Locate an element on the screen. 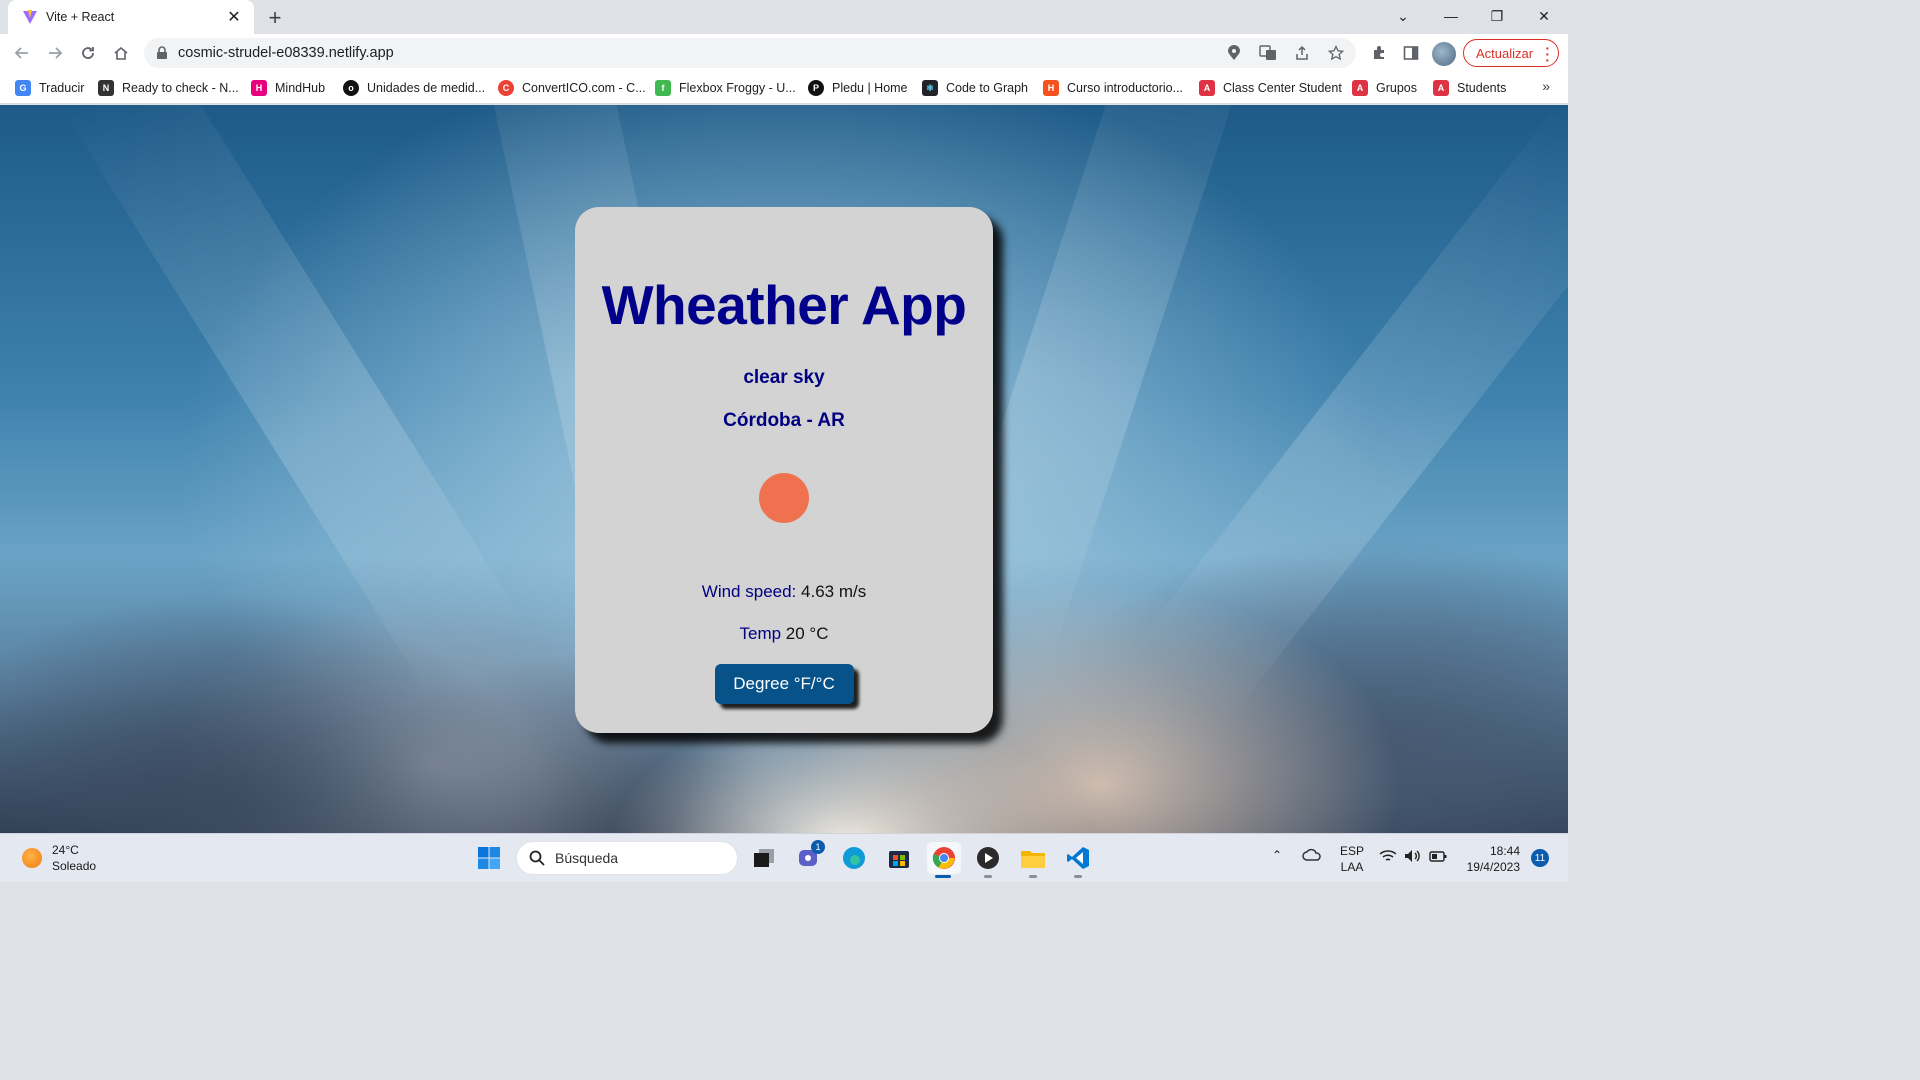  task-view-icon is located at coordinates (764, 858).